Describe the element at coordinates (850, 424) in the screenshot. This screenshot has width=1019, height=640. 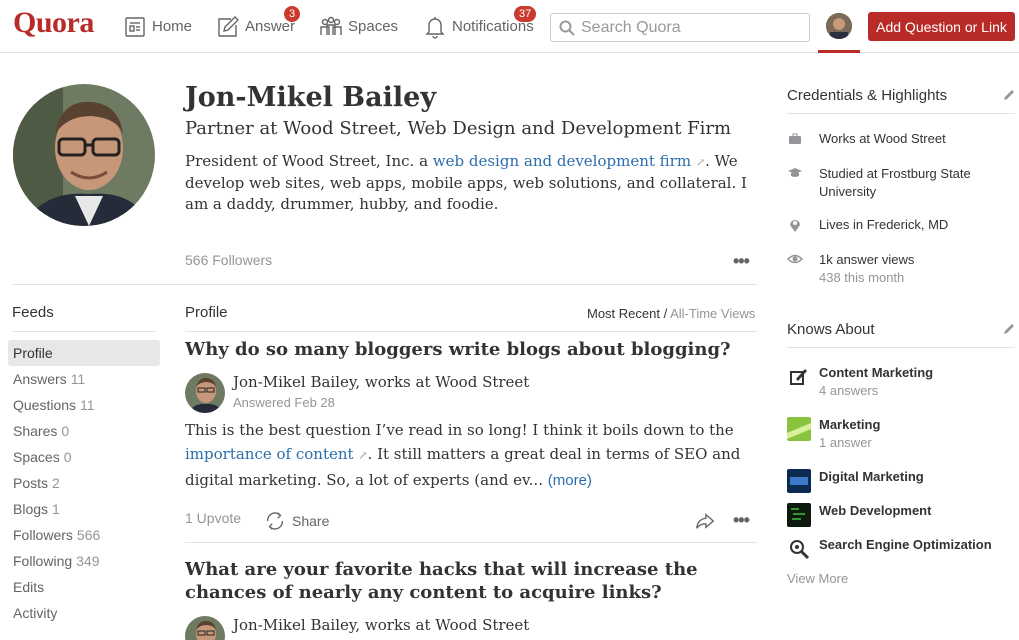
I see `topic-name: Marketing` at that location.